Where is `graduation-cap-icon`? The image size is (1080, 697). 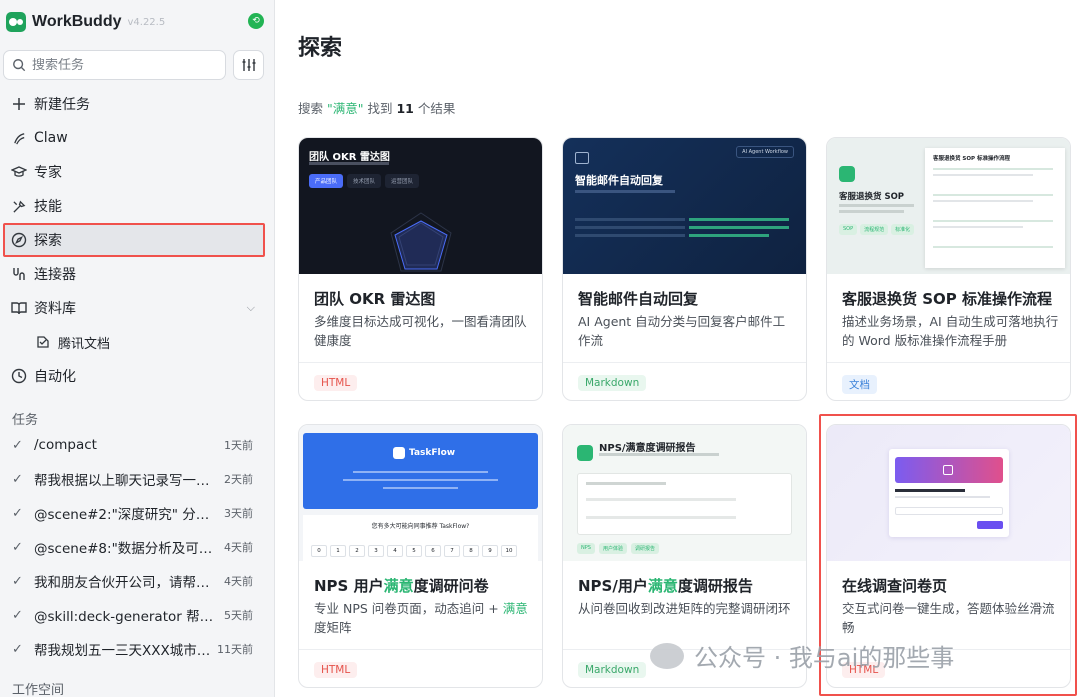
graduation-cap-icon is located at coordinates (19, 172).